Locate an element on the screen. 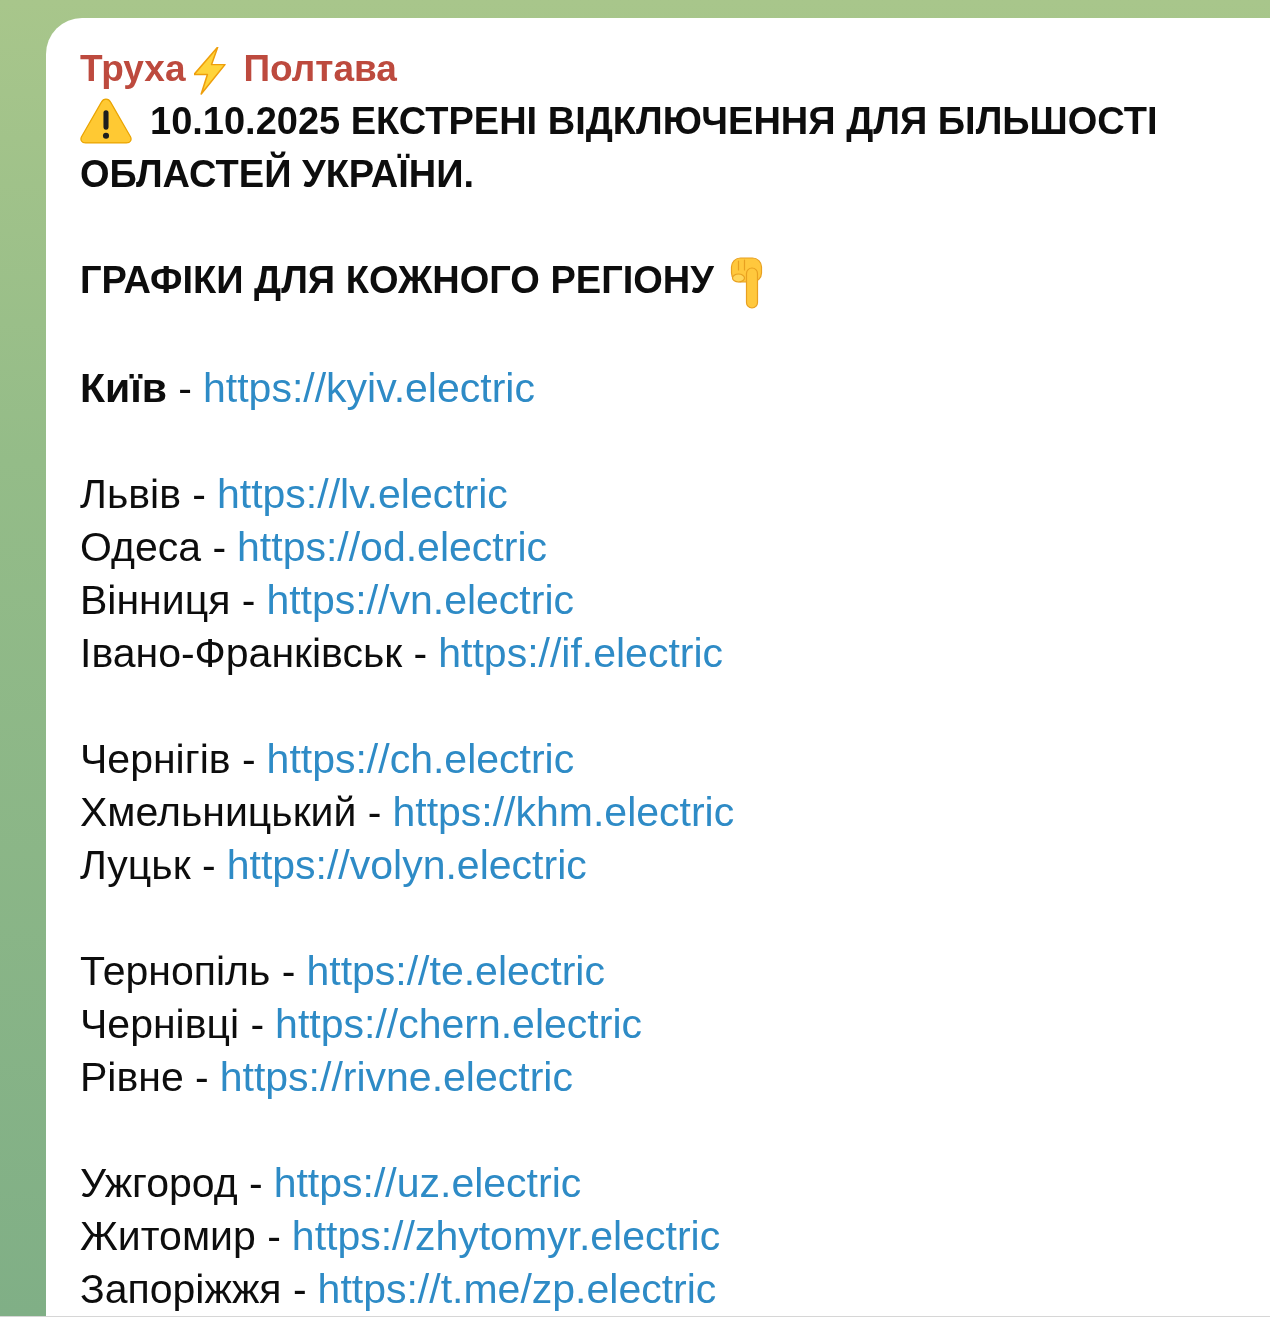 Image resolution: width=1270 pixels, height=1327 pixels. region-label: Чернівці - is located at coordinates (172, 1024).